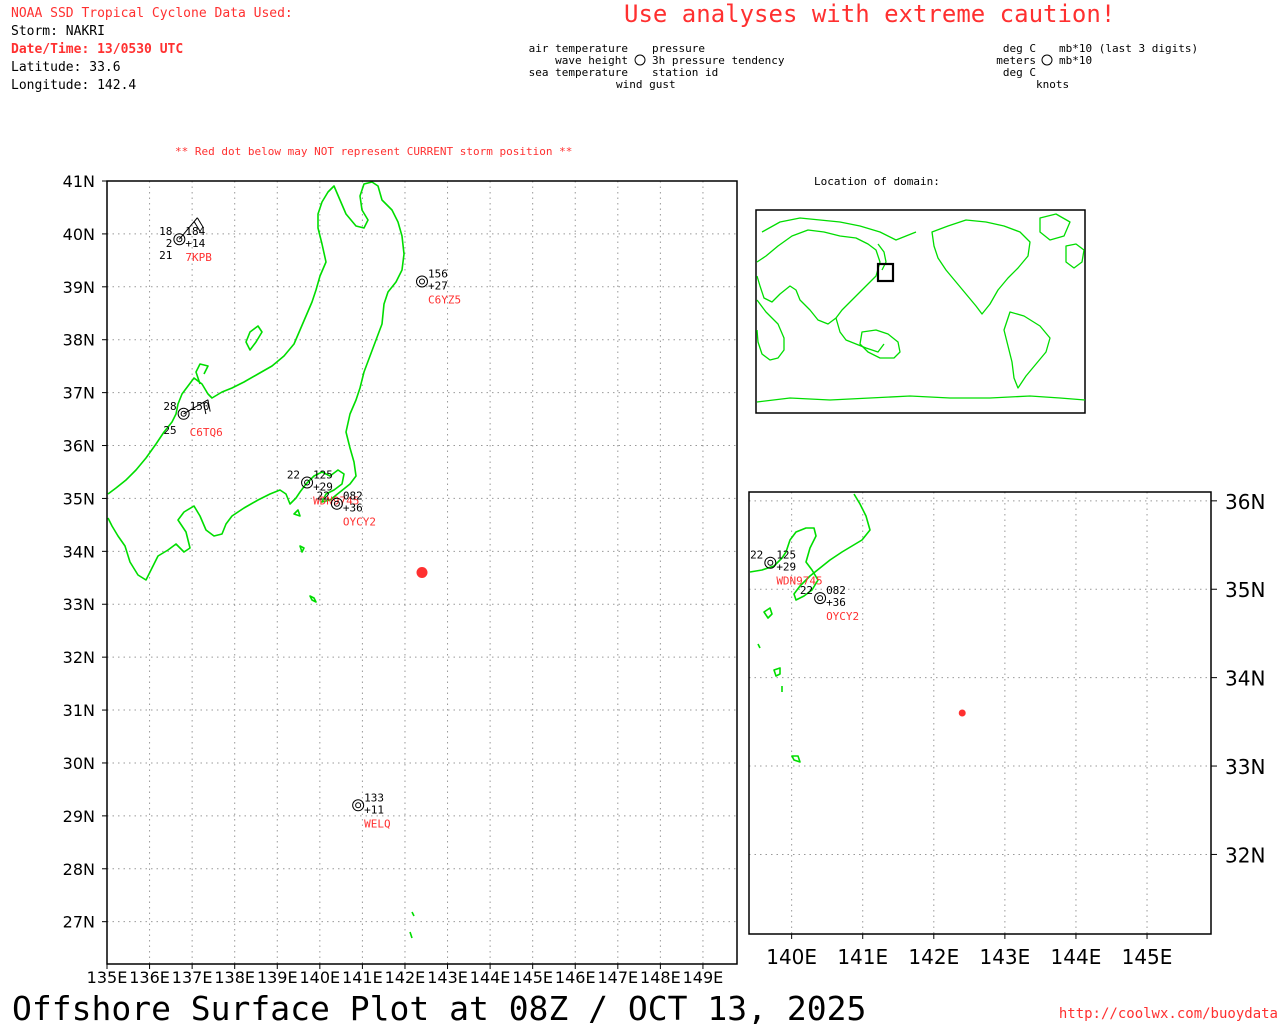  Describe the element at coordinates (575, 977) in the screenshot. I see `lon-label: 146E` at that location.